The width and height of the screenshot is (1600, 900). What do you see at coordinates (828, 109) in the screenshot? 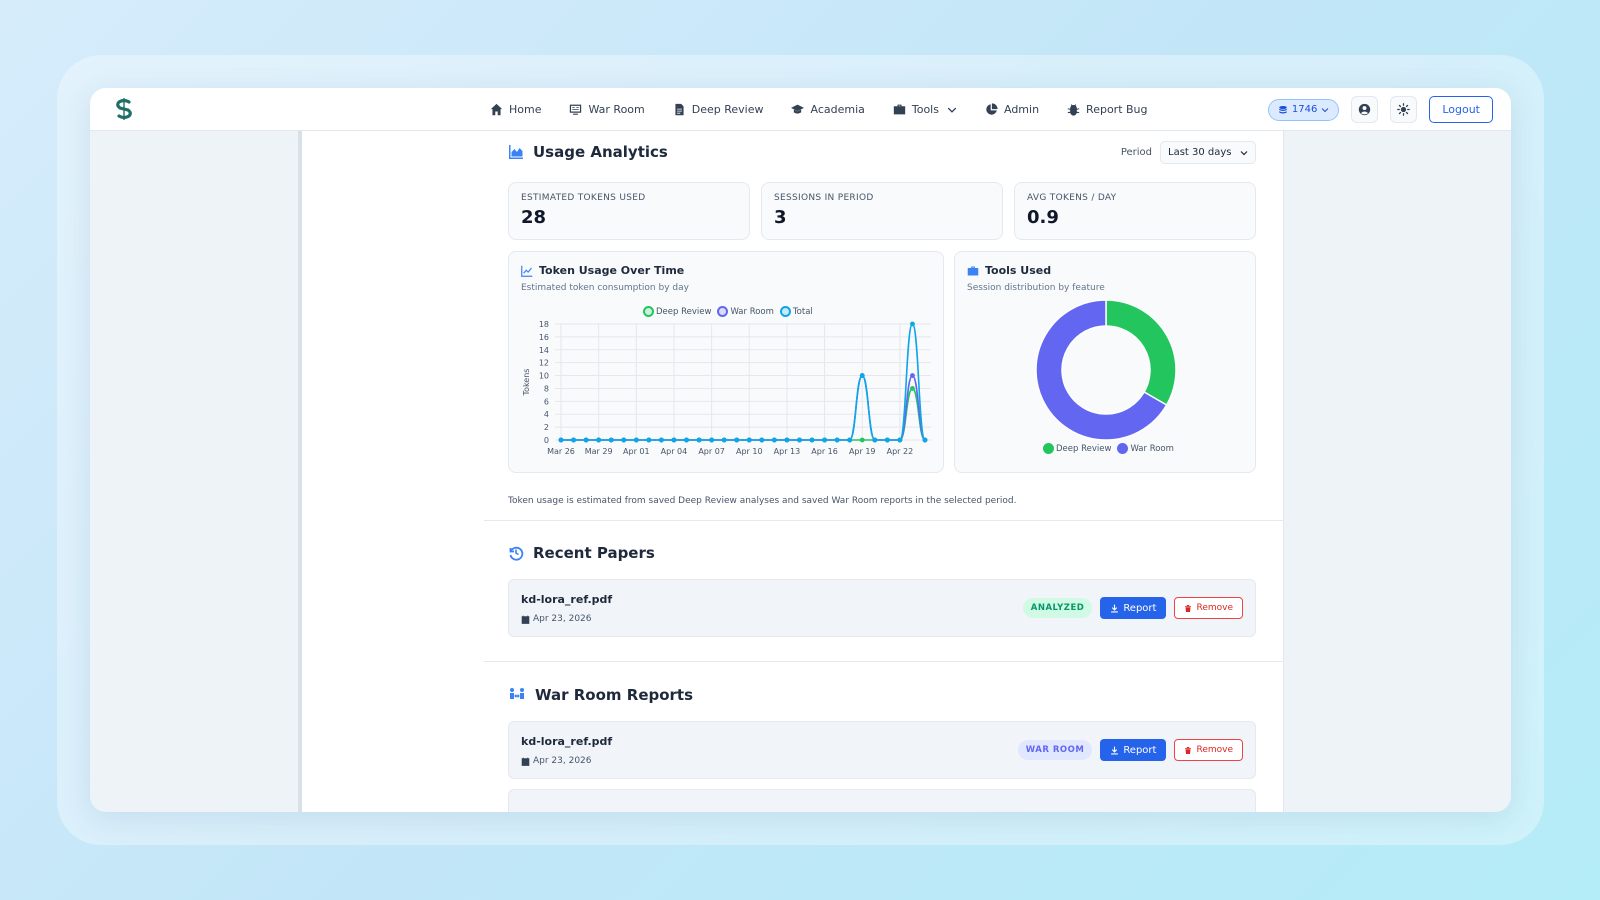
I see `nav-academia: Academia` at bounding box center [828, 109].